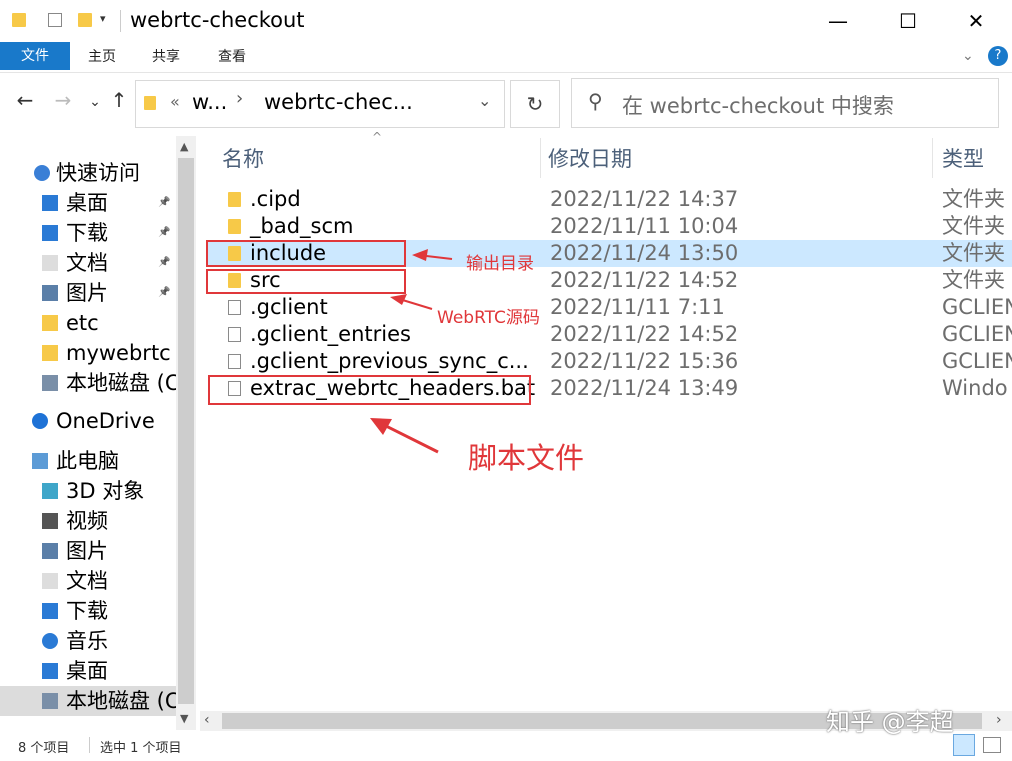 The height and width of the screenshot is (761, 1012). Describe the element at coordinates (207, 720) in the screenshot. I see `scroll-left-icon: ‹` at that location.